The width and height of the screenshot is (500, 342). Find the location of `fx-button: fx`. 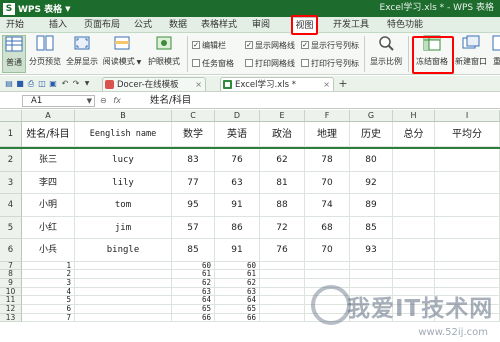

fx-button: fx is located at coordinates (117, 100).